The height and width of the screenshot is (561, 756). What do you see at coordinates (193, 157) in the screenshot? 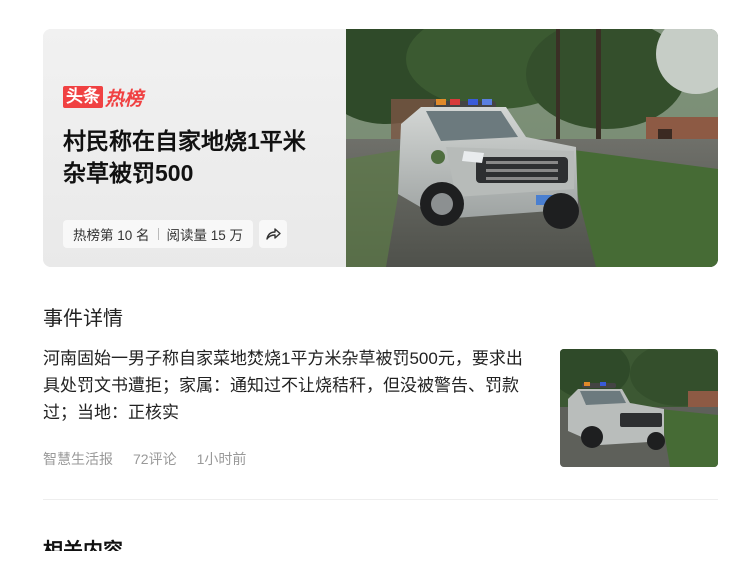
I see `hot-topic-headline: 村民称在自家地烧1平米杂草被罚500` at bounding box center [193, 157].